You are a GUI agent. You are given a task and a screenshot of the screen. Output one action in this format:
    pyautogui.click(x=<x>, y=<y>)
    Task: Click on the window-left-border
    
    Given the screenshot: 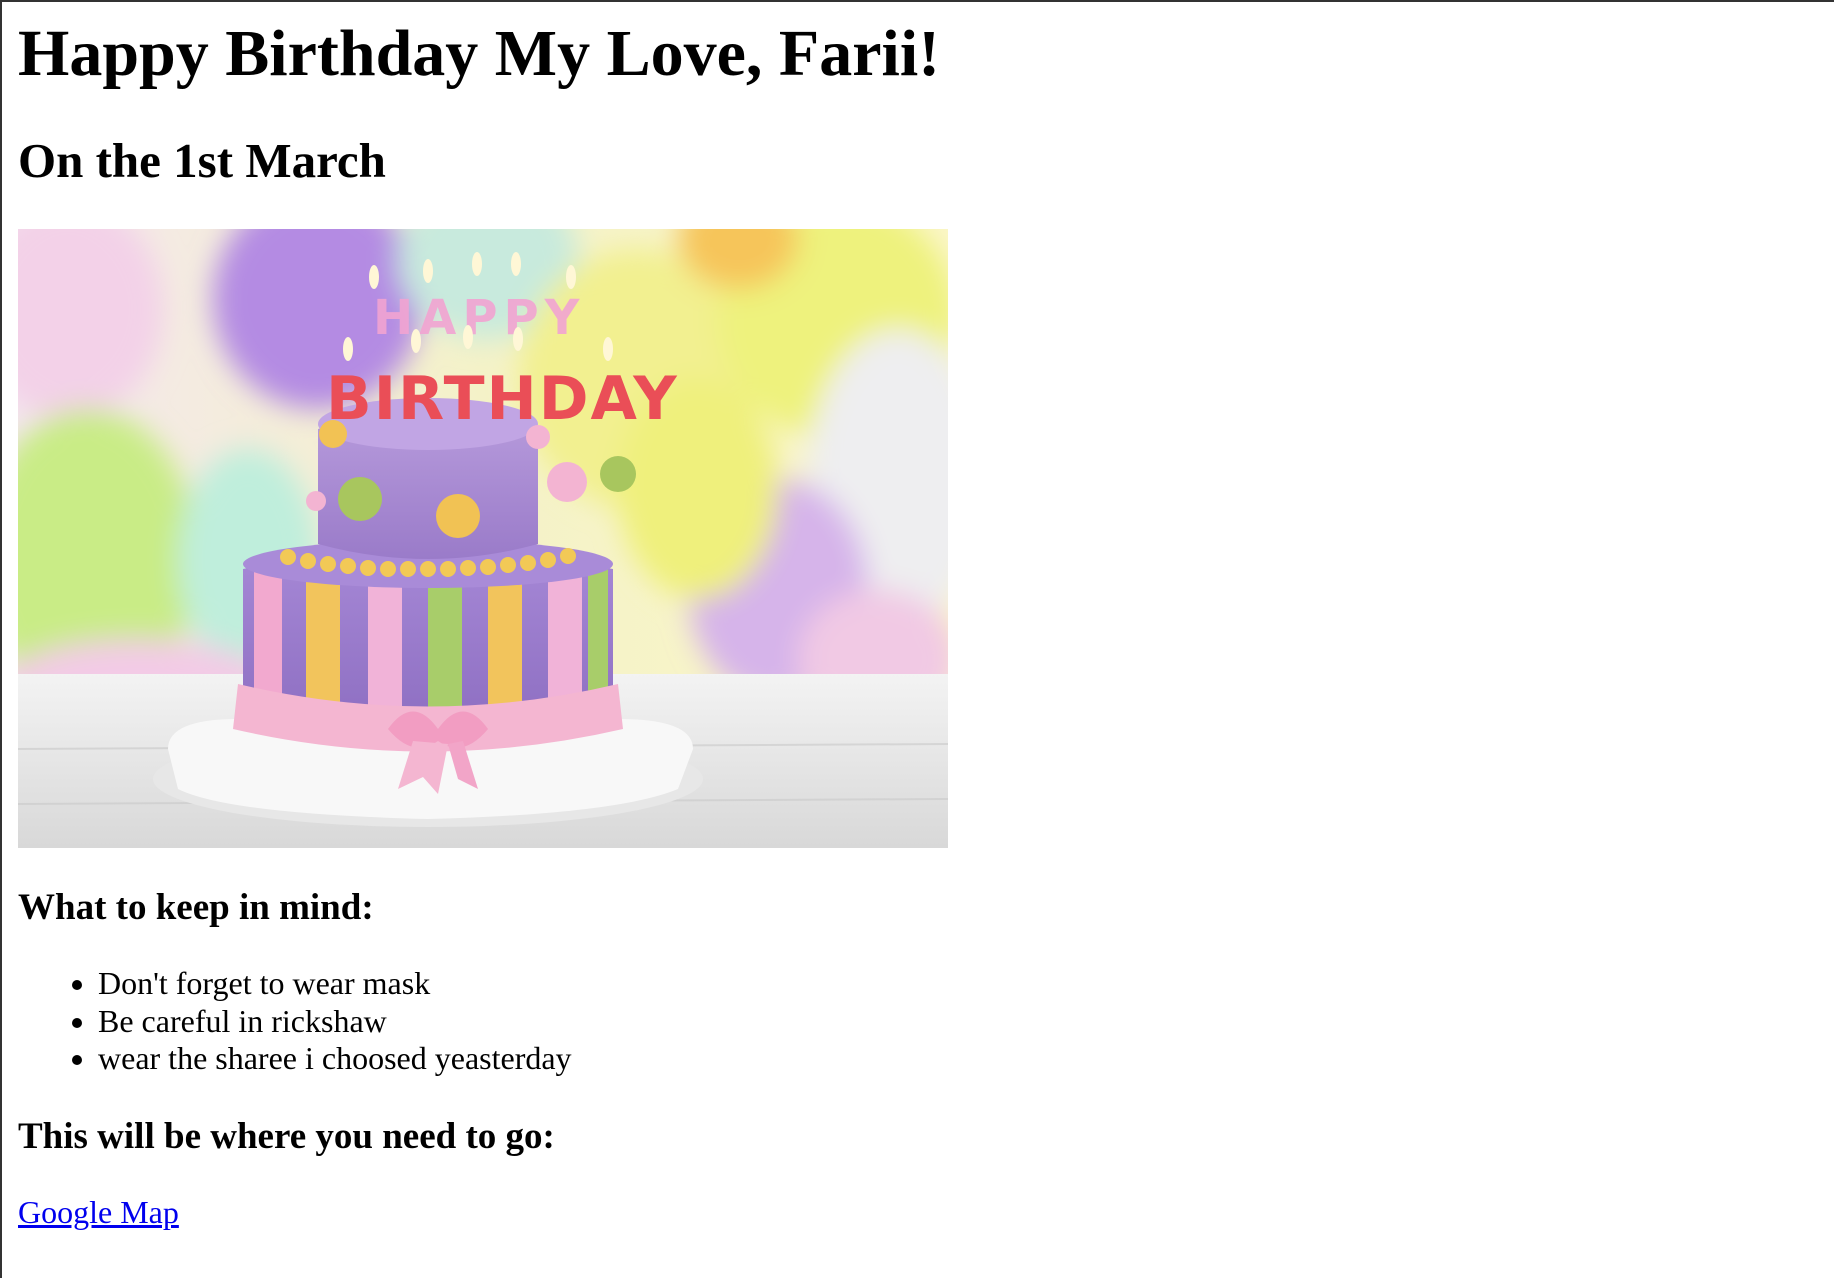 What is the action you would take?
    pyautogui.click(x=1, y=639)
    